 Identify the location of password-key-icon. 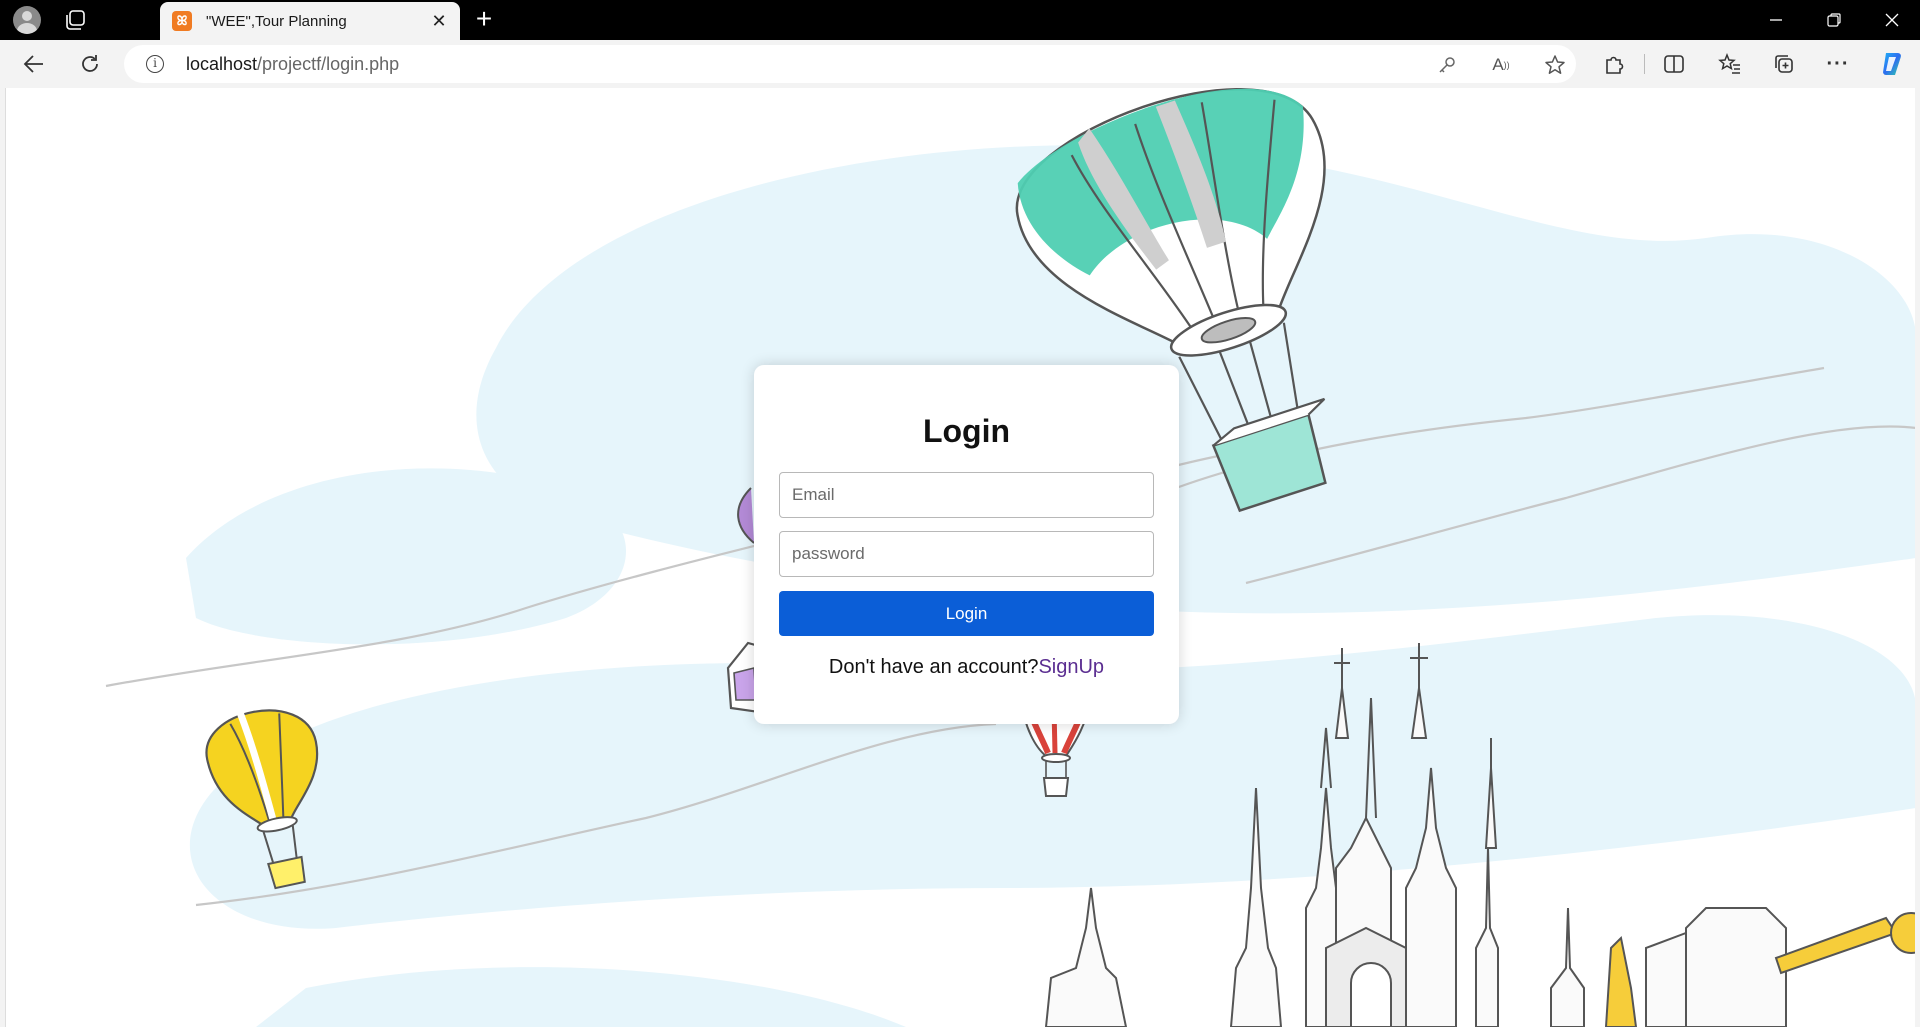
(1447, 65).